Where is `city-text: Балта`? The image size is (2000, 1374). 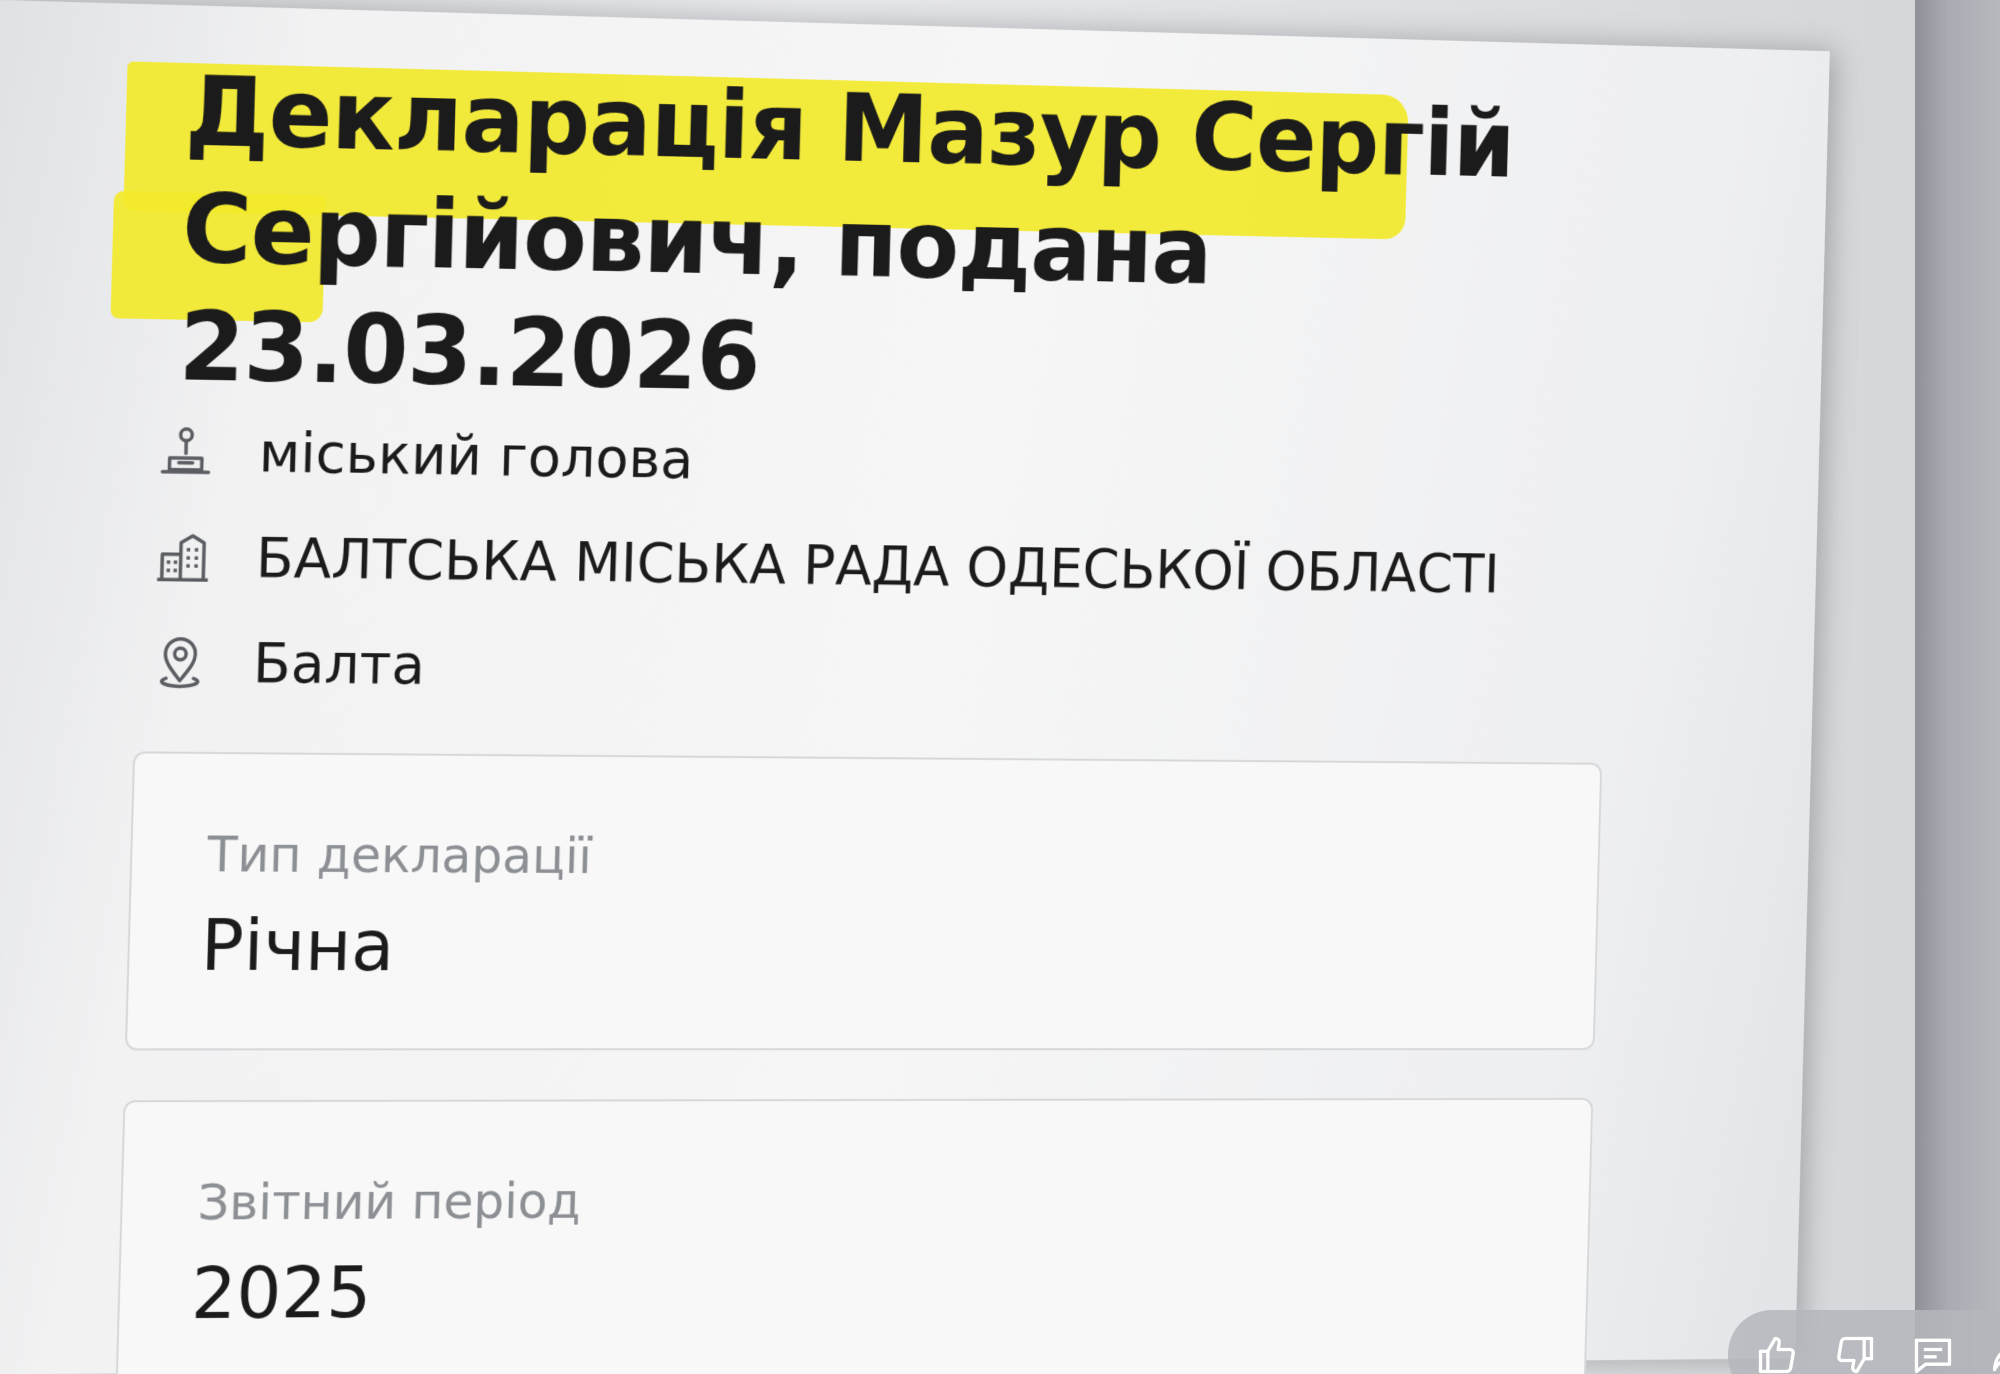
city-text: Балта is located at coordinates (339, 663).